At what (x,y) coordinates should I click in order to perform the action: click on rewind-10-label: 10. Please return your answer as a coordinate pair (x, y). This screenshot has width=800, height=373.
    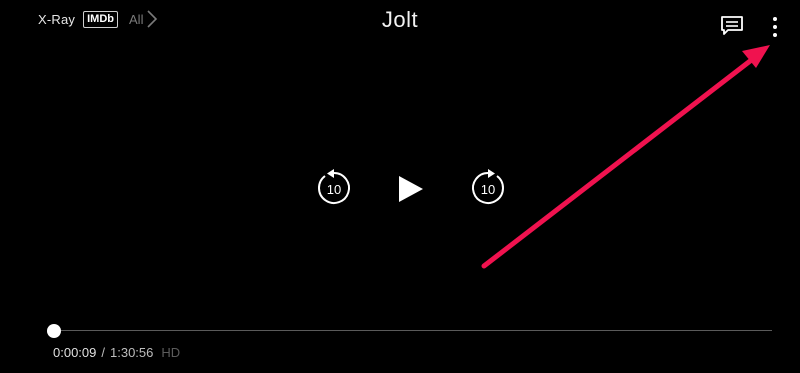
    Looking at the image, I should click on (334, 189).